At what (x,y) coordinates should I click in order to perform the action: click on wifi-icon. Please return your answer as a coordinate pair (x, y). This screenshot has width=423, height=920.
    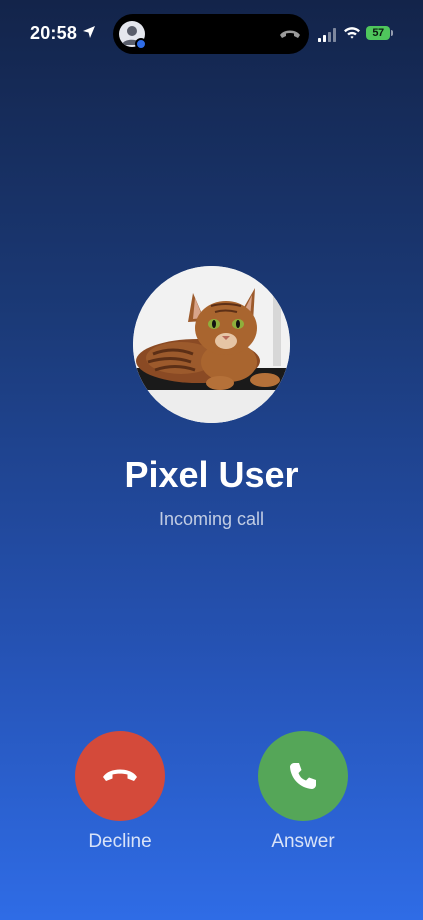
    Looking at the image, I should click on (352, 33).